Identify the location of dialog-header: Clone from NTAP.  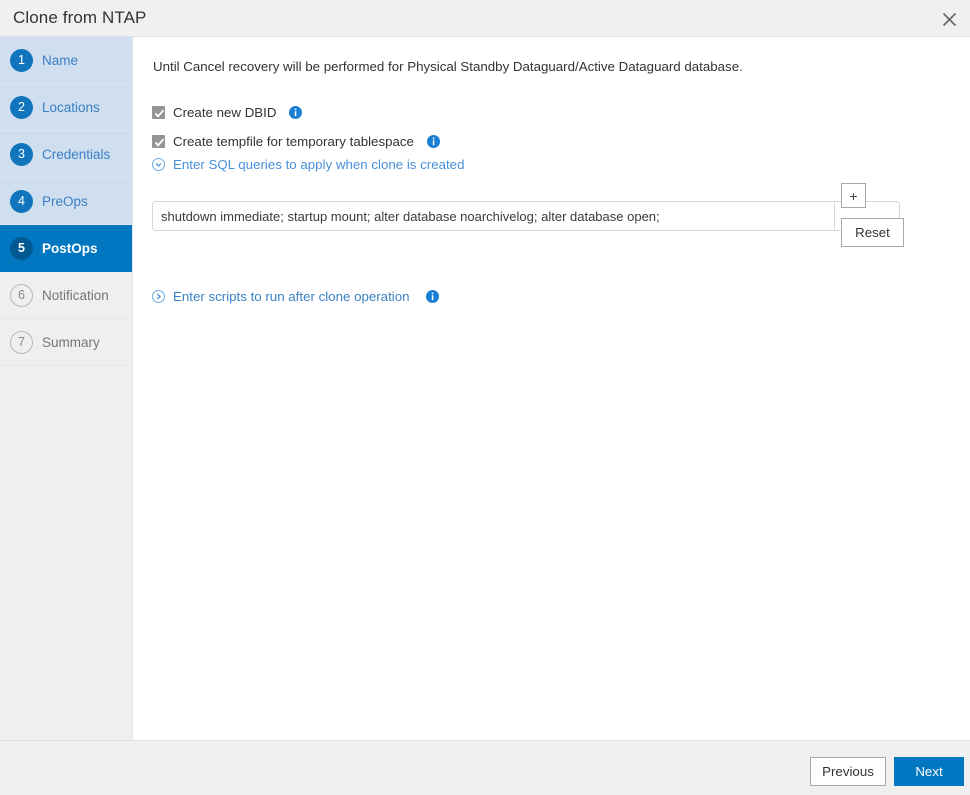
(485, 18).